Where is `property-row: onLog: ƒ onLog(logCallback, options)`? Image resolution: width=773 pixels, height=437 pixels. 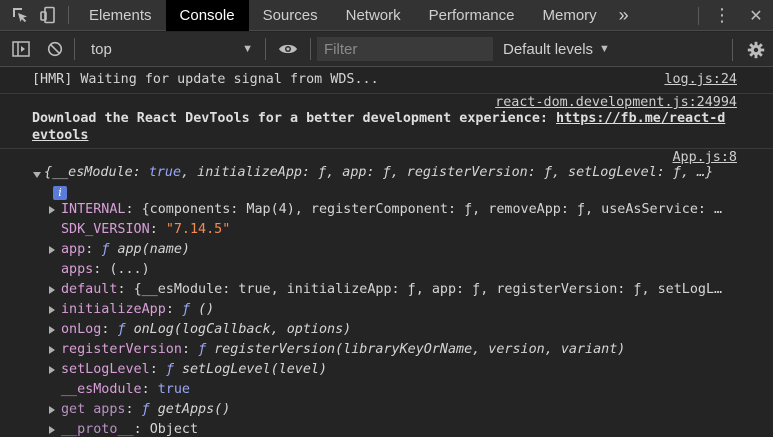
property-row: onLog: ƒ onLog(logCallback, options) is located at coordinates (206, 330).